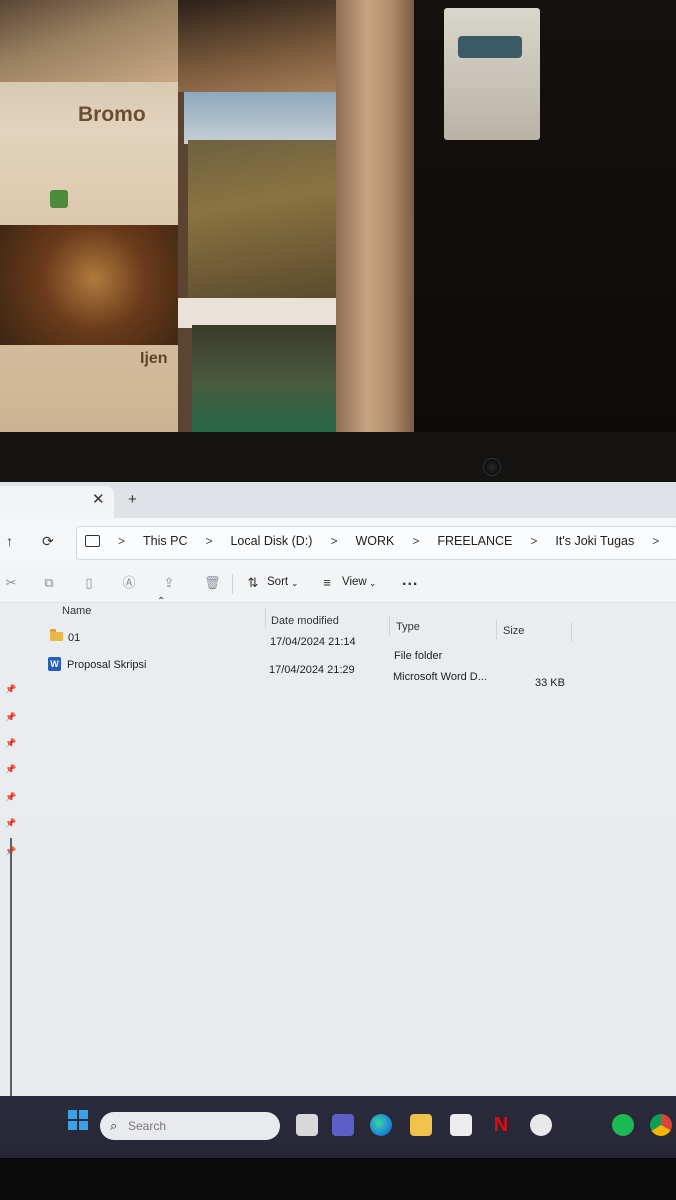  What do you see at coordinates (100, 217) in the screenshot?
I see `travel-poster: Bromo Ijen` at bounding box center [100, 217].